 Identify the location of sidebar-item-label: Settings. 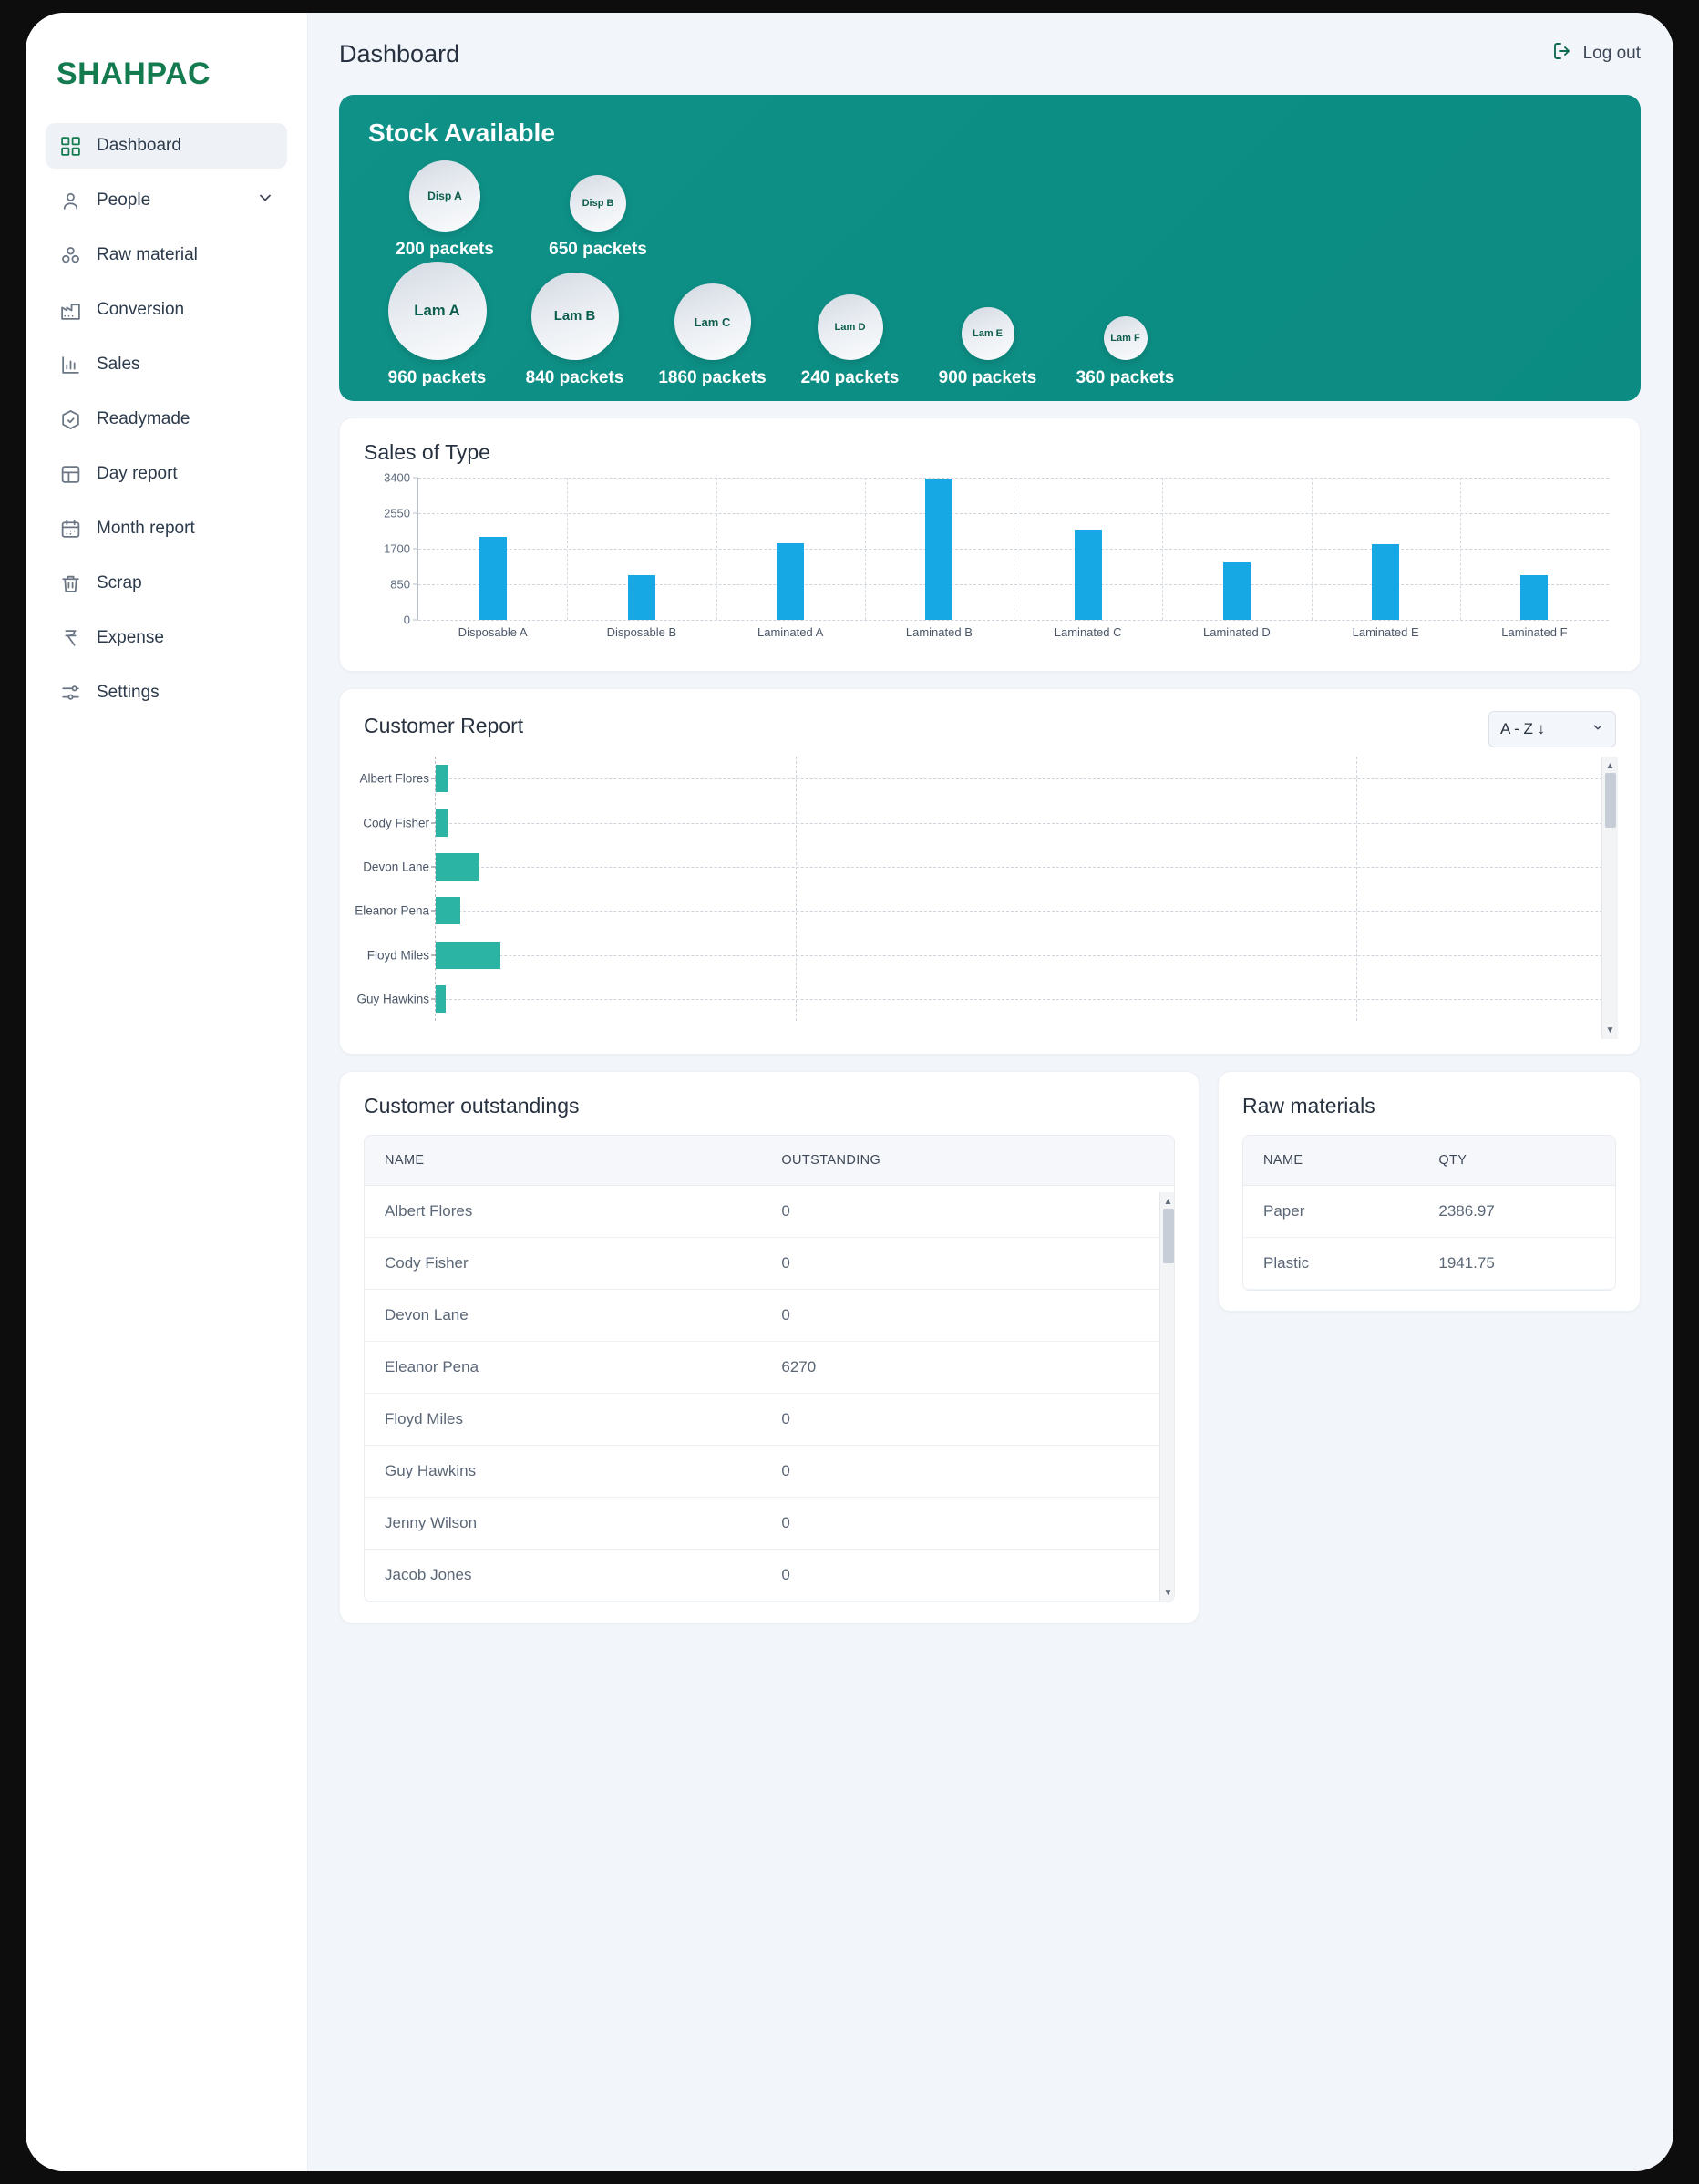
(128, 693).